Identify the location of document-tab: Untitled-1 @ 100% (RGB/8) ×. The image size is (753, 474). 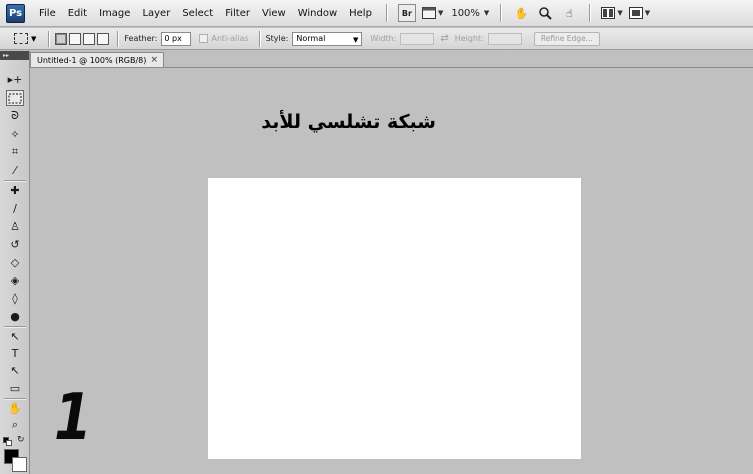
(97, 59).